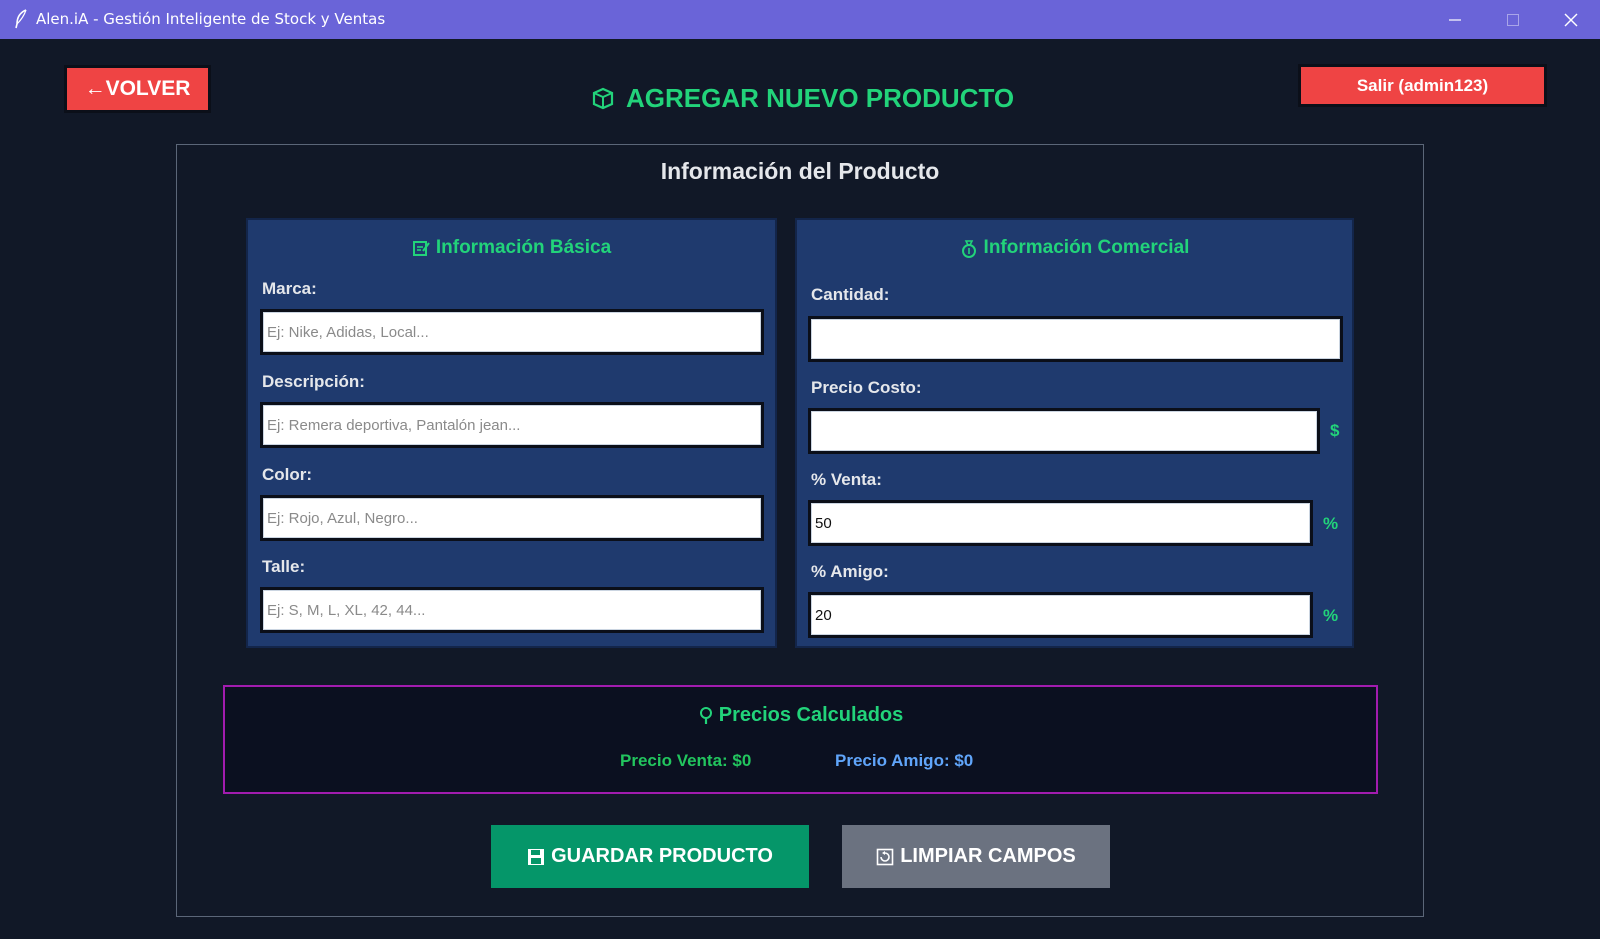  I want to click on page-title-text: AGREGAR NUEVO PRODUCTO, so click(820, 97).